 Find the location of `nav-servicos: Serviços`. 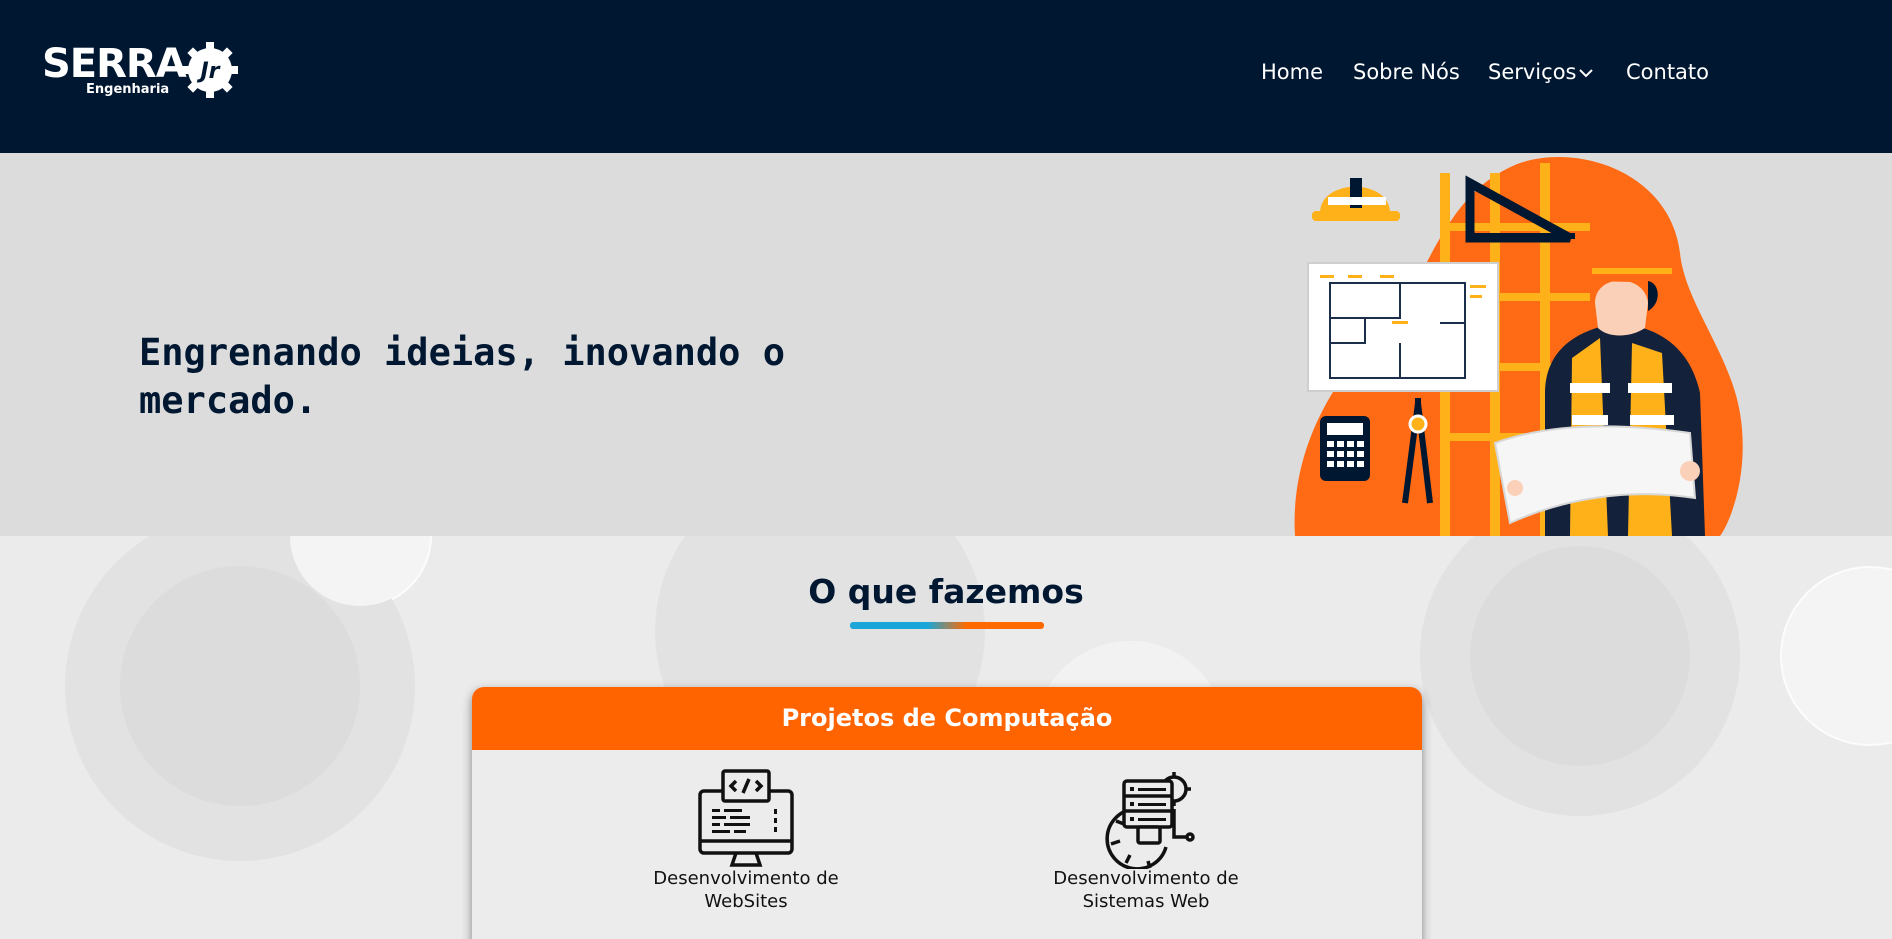

nav-servicos: Serviços is located at coordinates (1541, 72).